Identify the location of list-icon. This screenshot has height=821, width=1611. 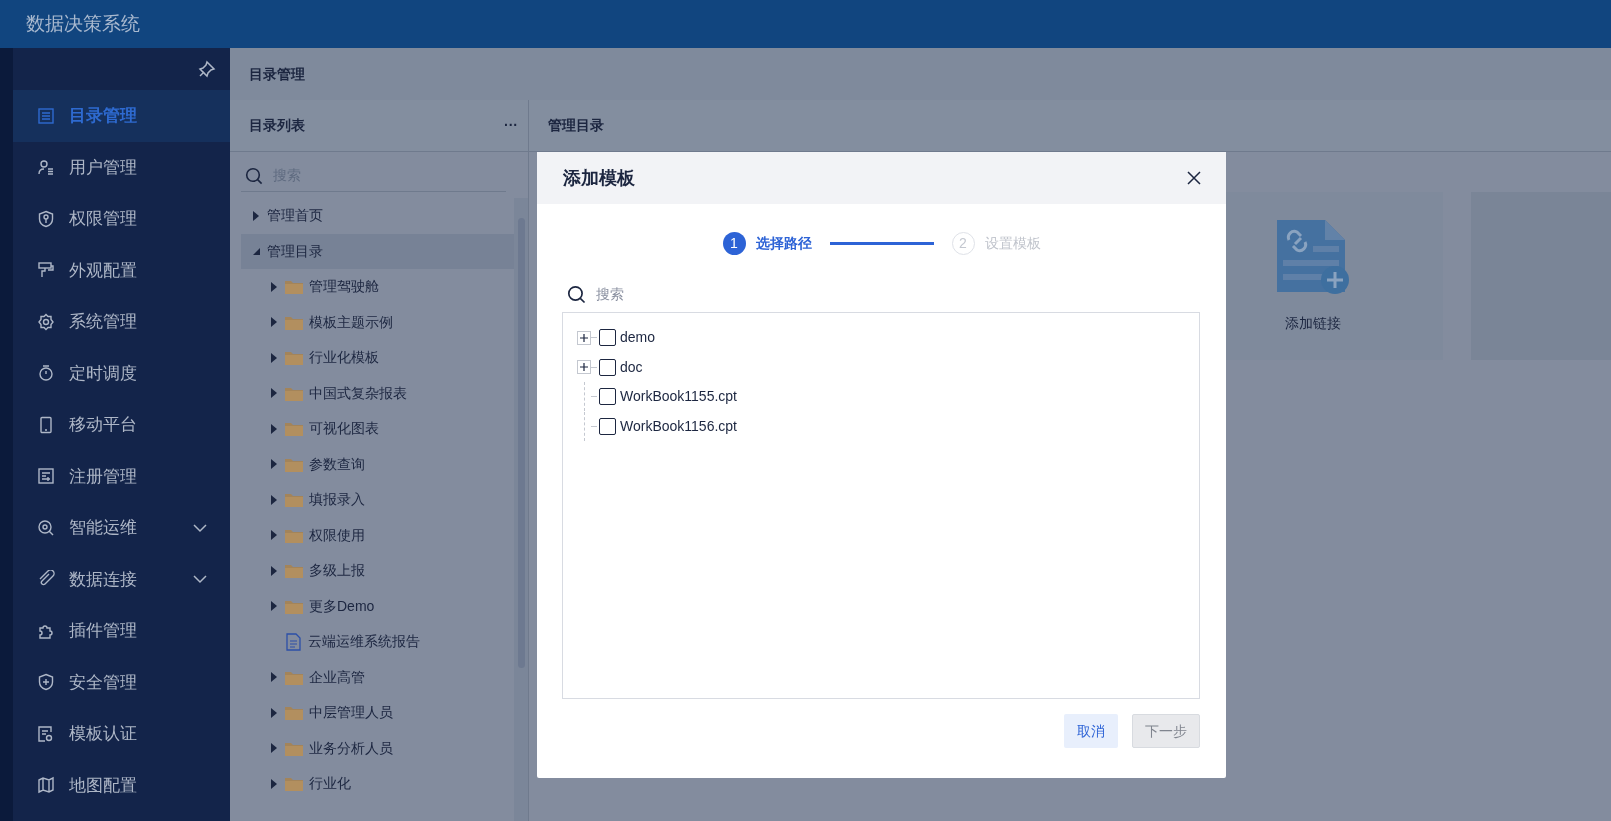
(46, 115).